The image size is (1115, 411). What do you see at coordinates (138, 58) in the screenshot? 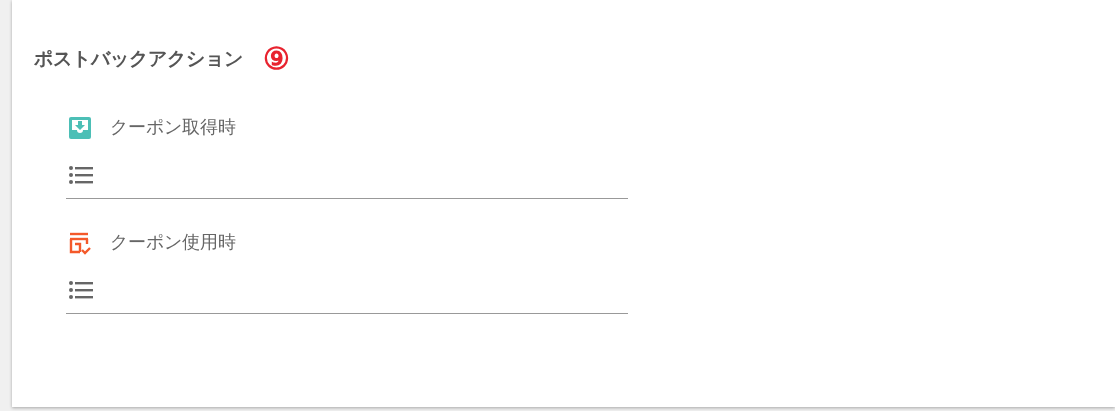
I see `section-title: ポストバックアクション` at bounding box center [138, 58].